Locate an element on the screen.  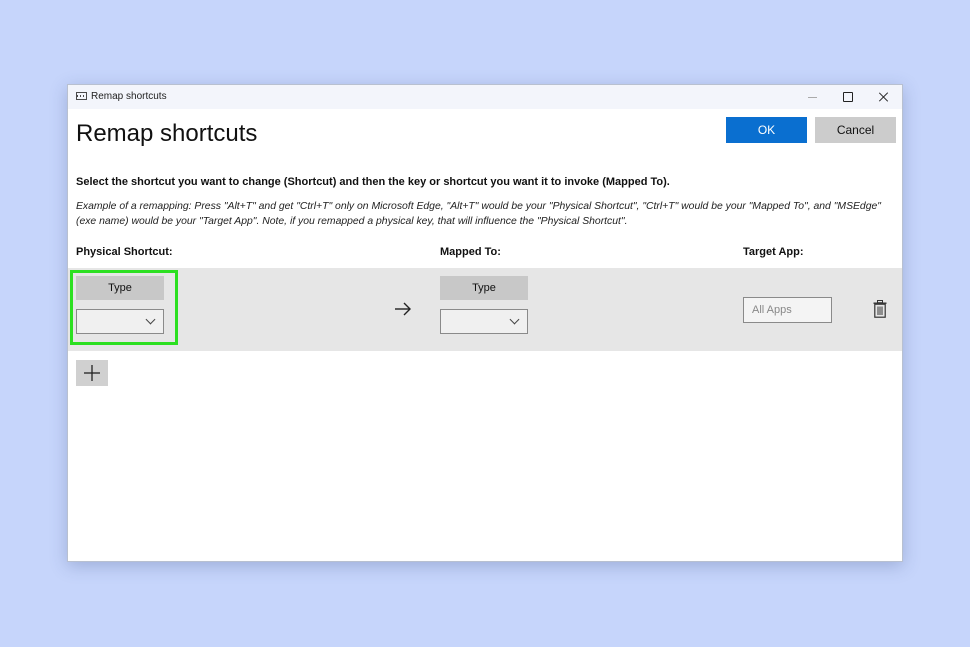
mapped-type-button: Type is located at coordinates (484, 288).